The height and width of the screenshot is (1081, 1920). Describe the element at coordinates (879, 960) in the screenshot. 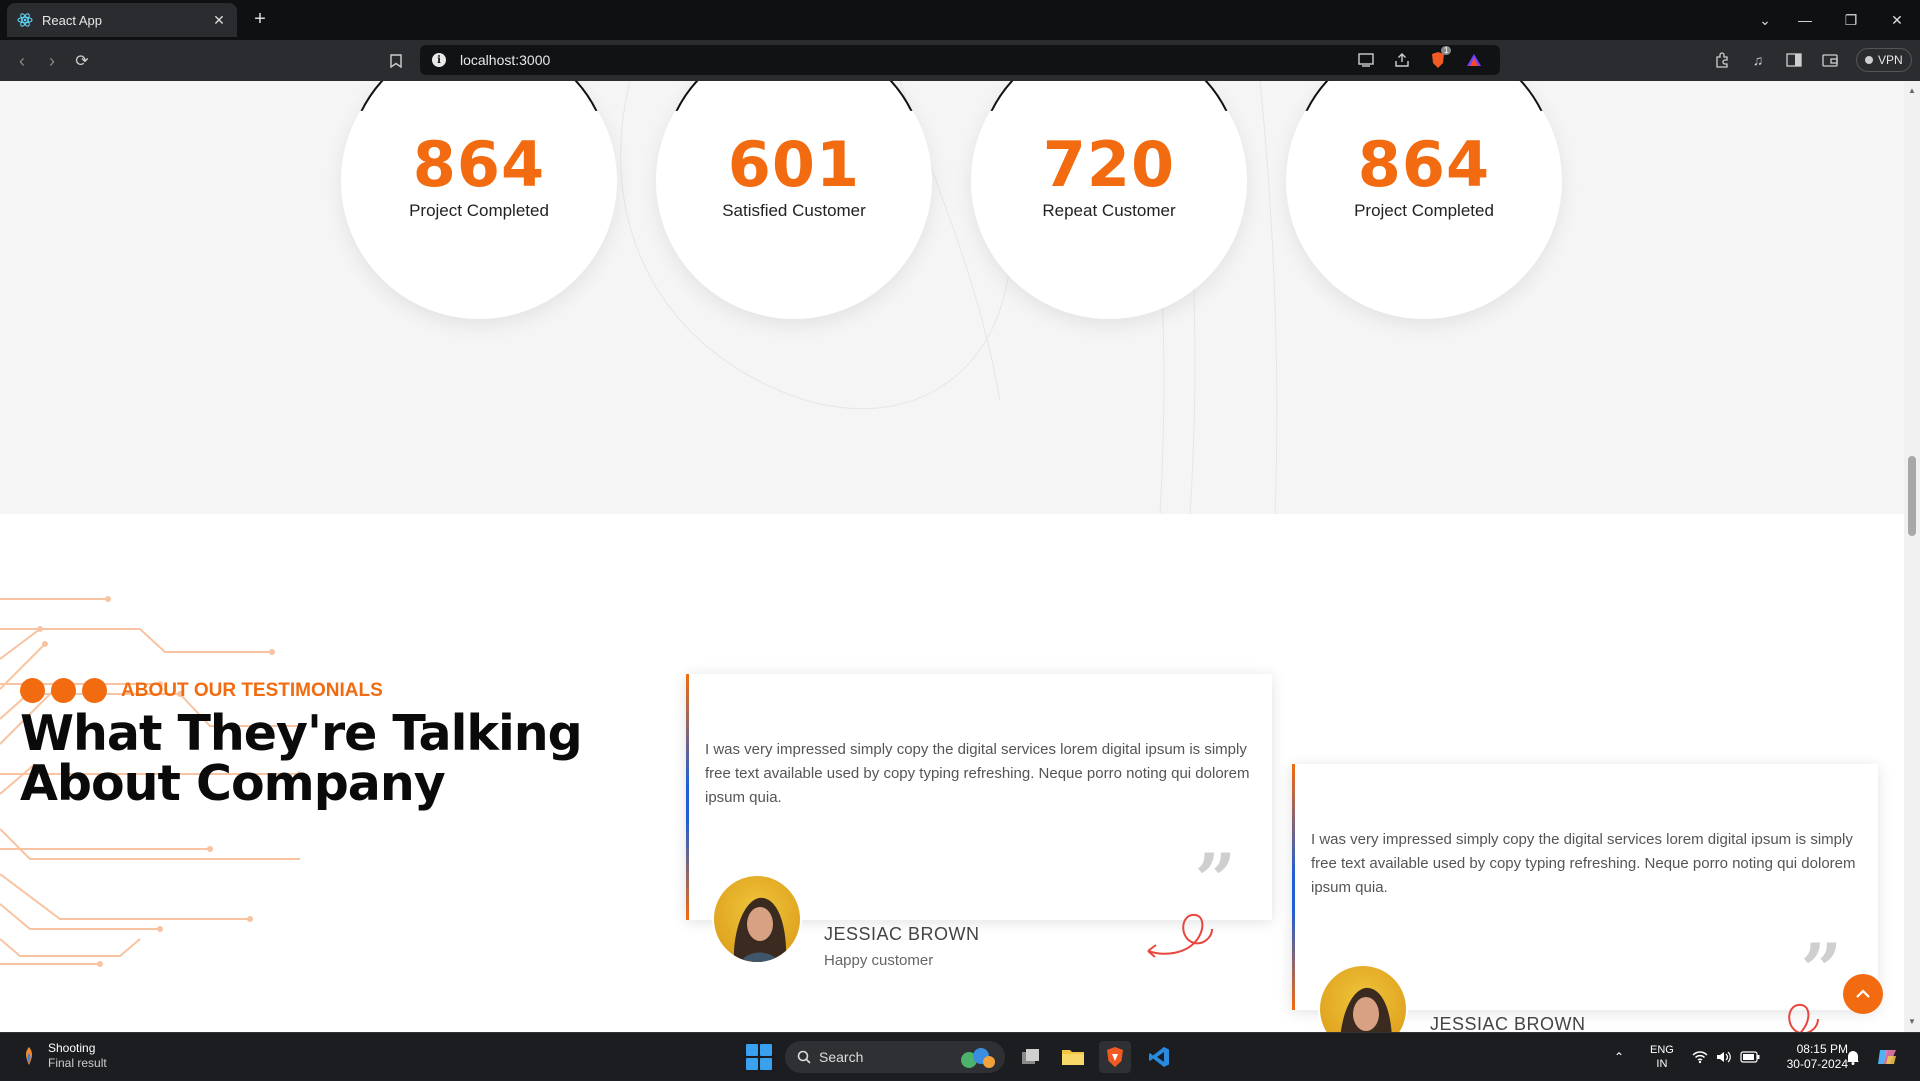

I see `customer-role: Happy customer` at that location.